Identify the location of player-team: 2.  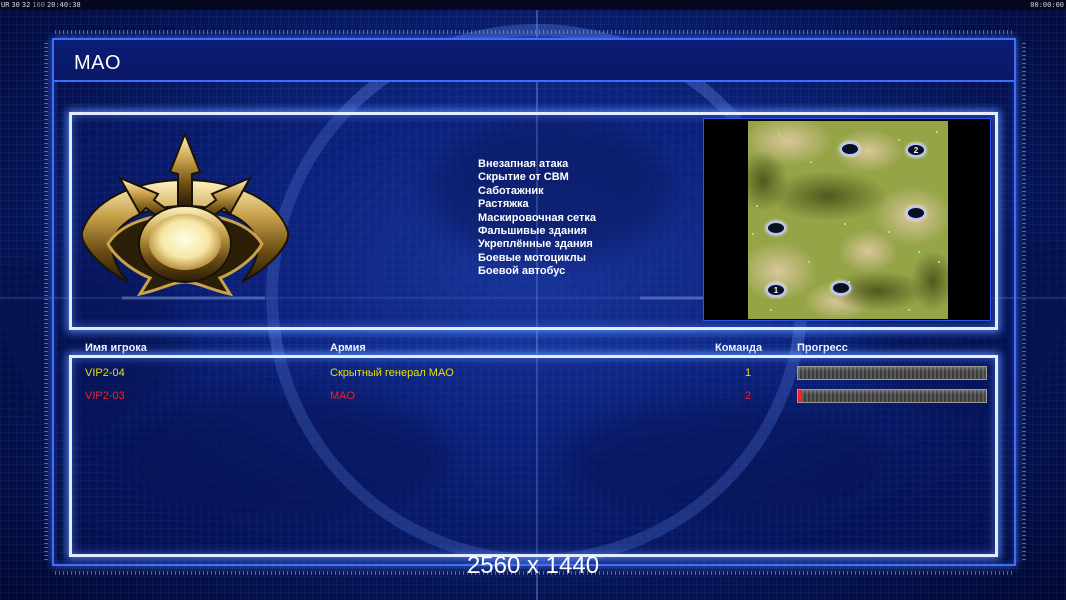
(748, 396).